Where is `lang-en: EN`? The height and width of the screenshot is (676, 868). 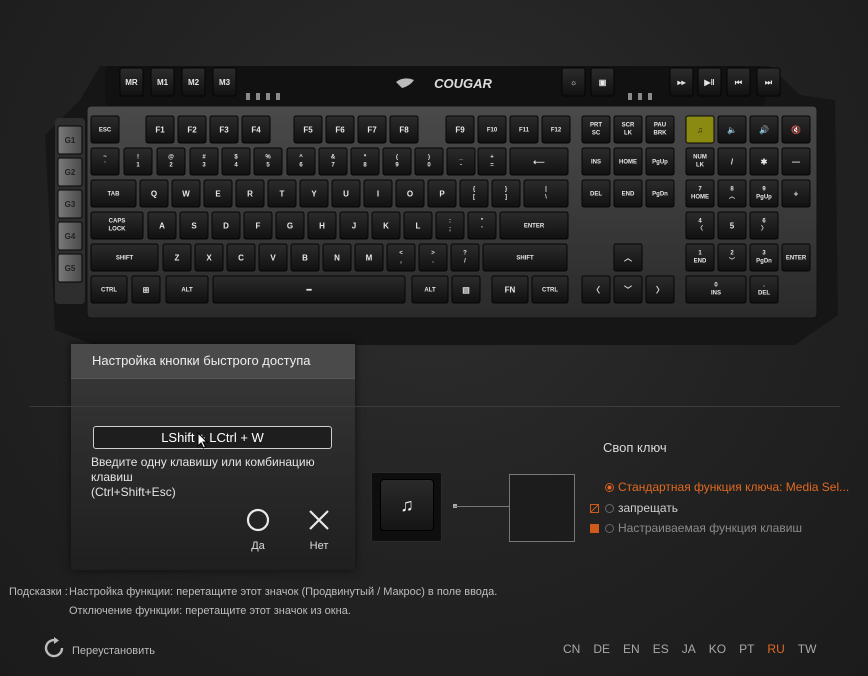
lang-en: EN is located at coordinates (631, 649).